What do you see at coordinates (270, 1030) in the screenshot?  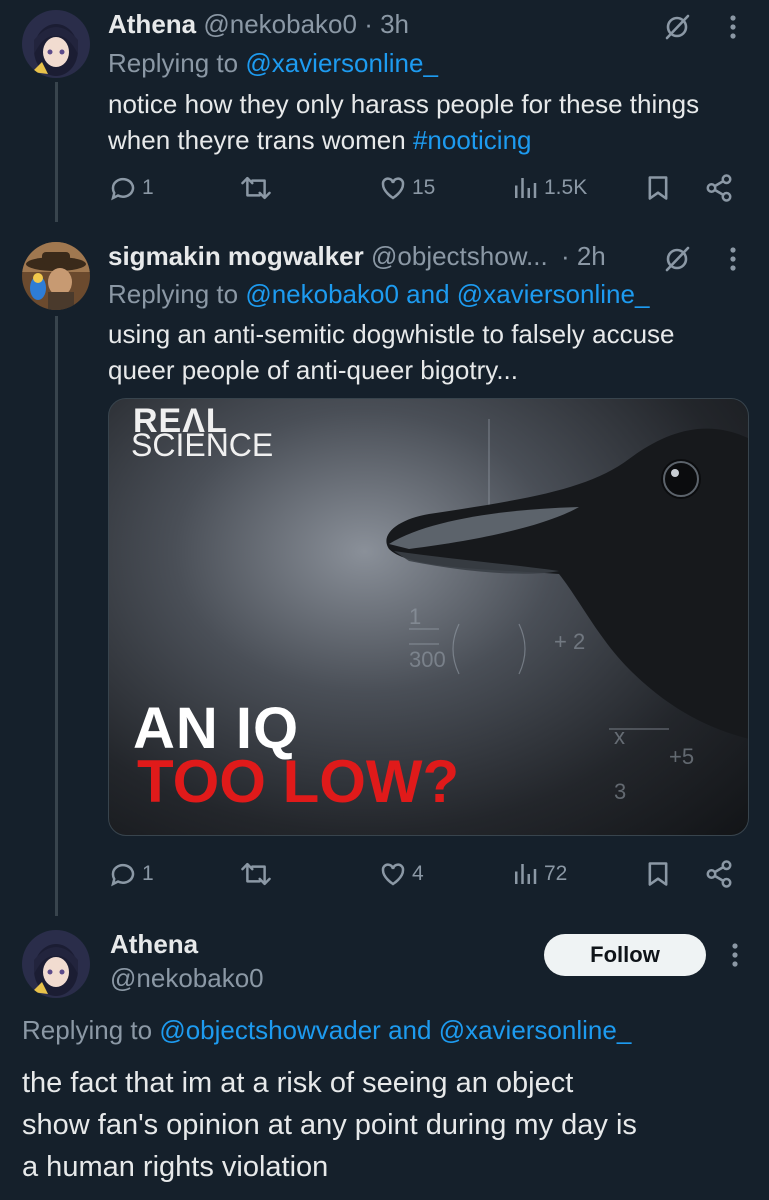 I see `mention-link: @objectshowvader` at bounding box center [270, 1030].